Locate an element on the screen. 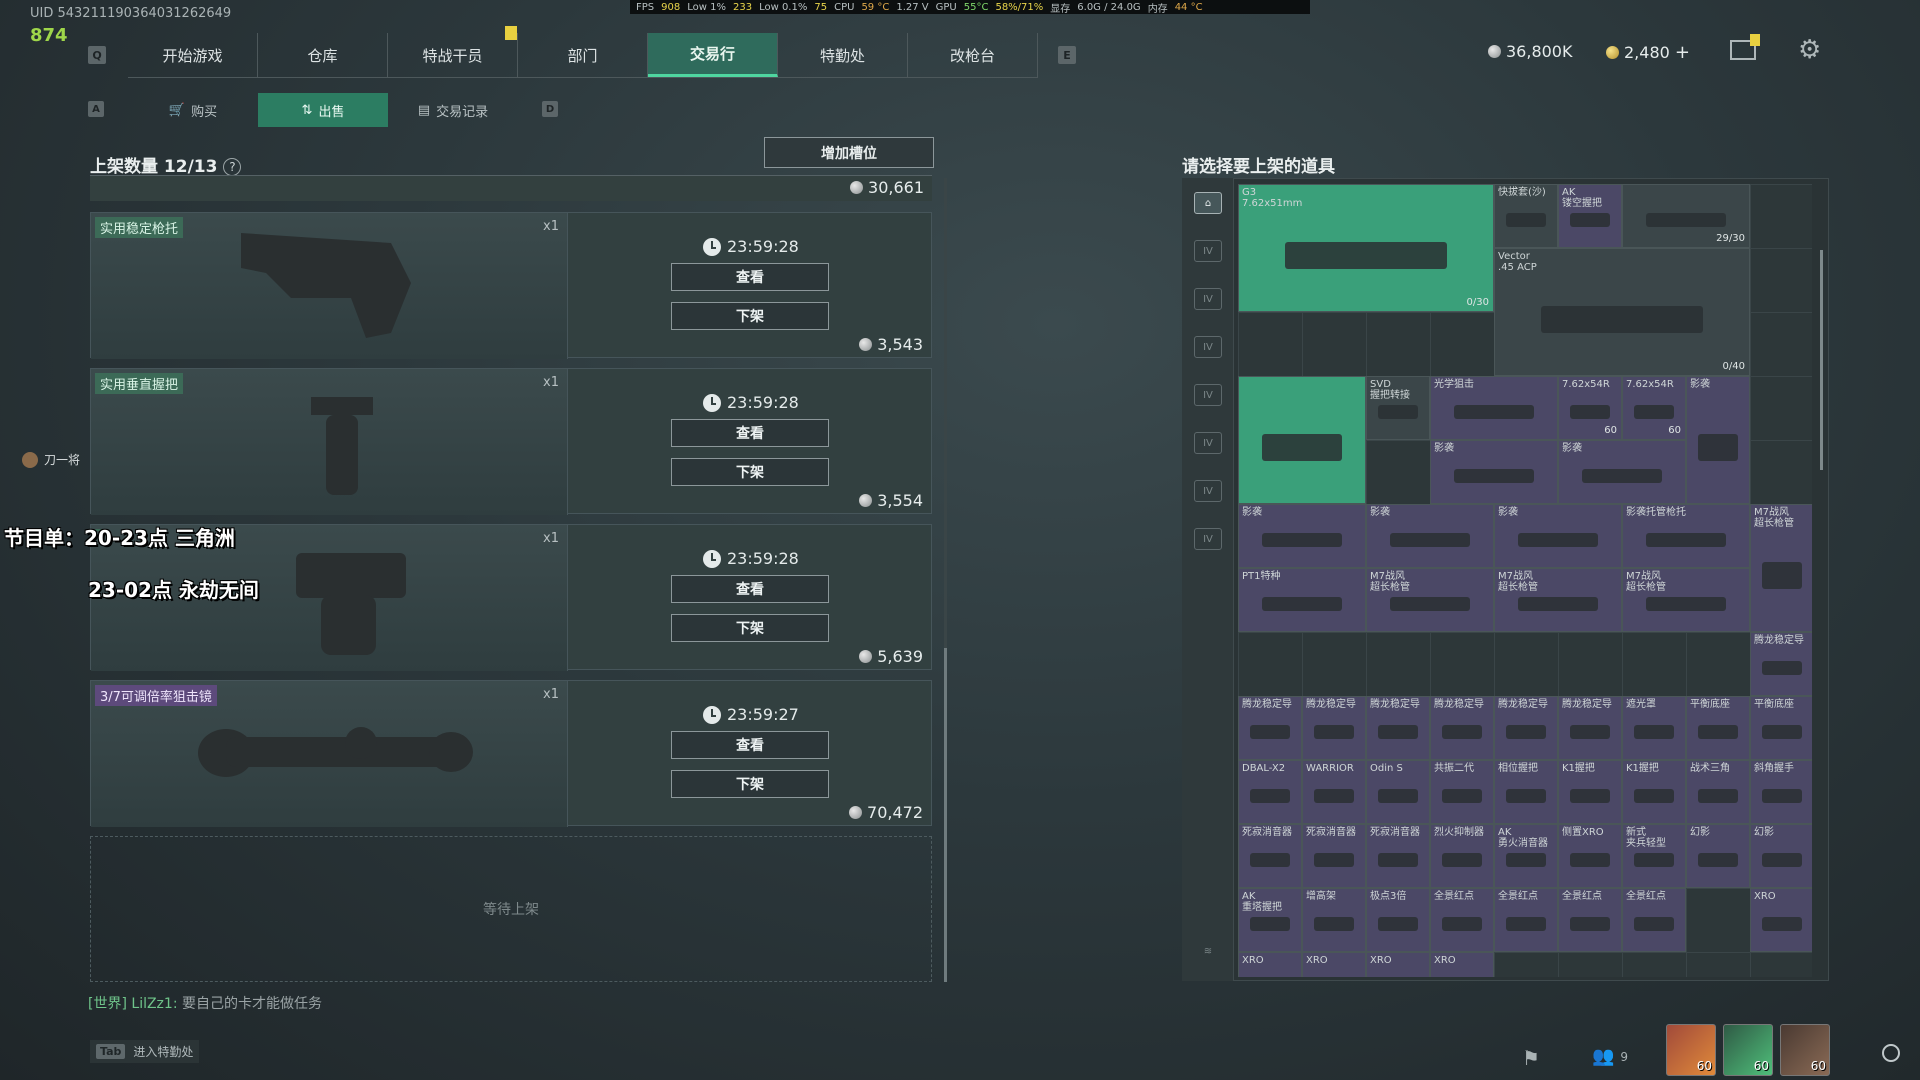 The image size is (1920, 1080). inventory-item: 战术三角 is located at coordinates (1718, 792).